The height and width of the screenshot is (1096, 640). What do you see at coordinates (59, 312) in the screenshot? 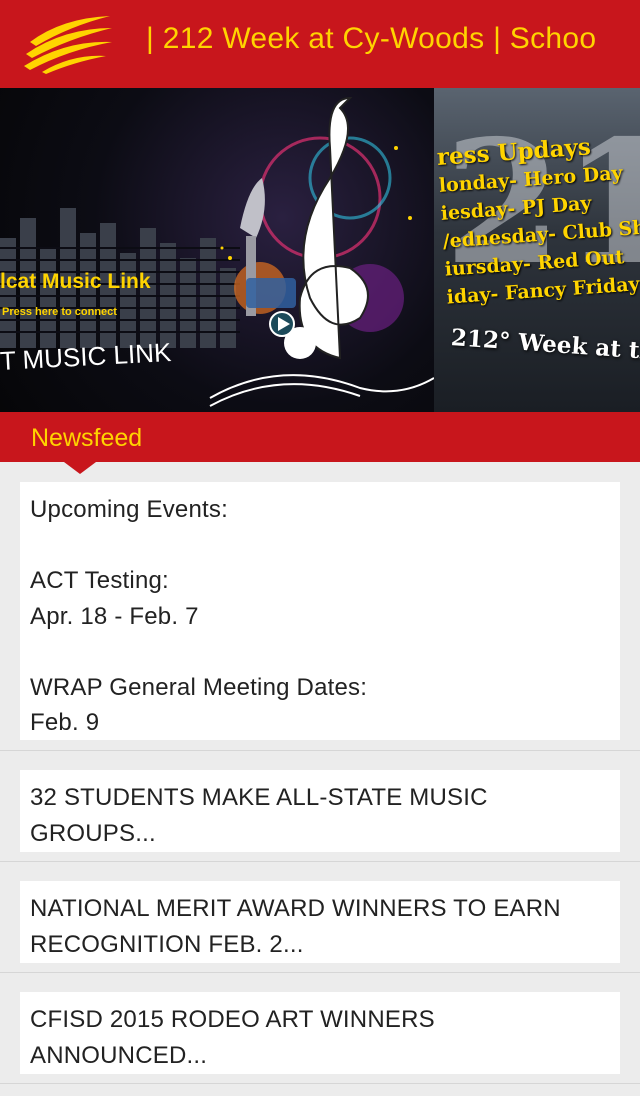
I see `music-link-subtitle: Press here to connect` at bounding box center [59, 312].